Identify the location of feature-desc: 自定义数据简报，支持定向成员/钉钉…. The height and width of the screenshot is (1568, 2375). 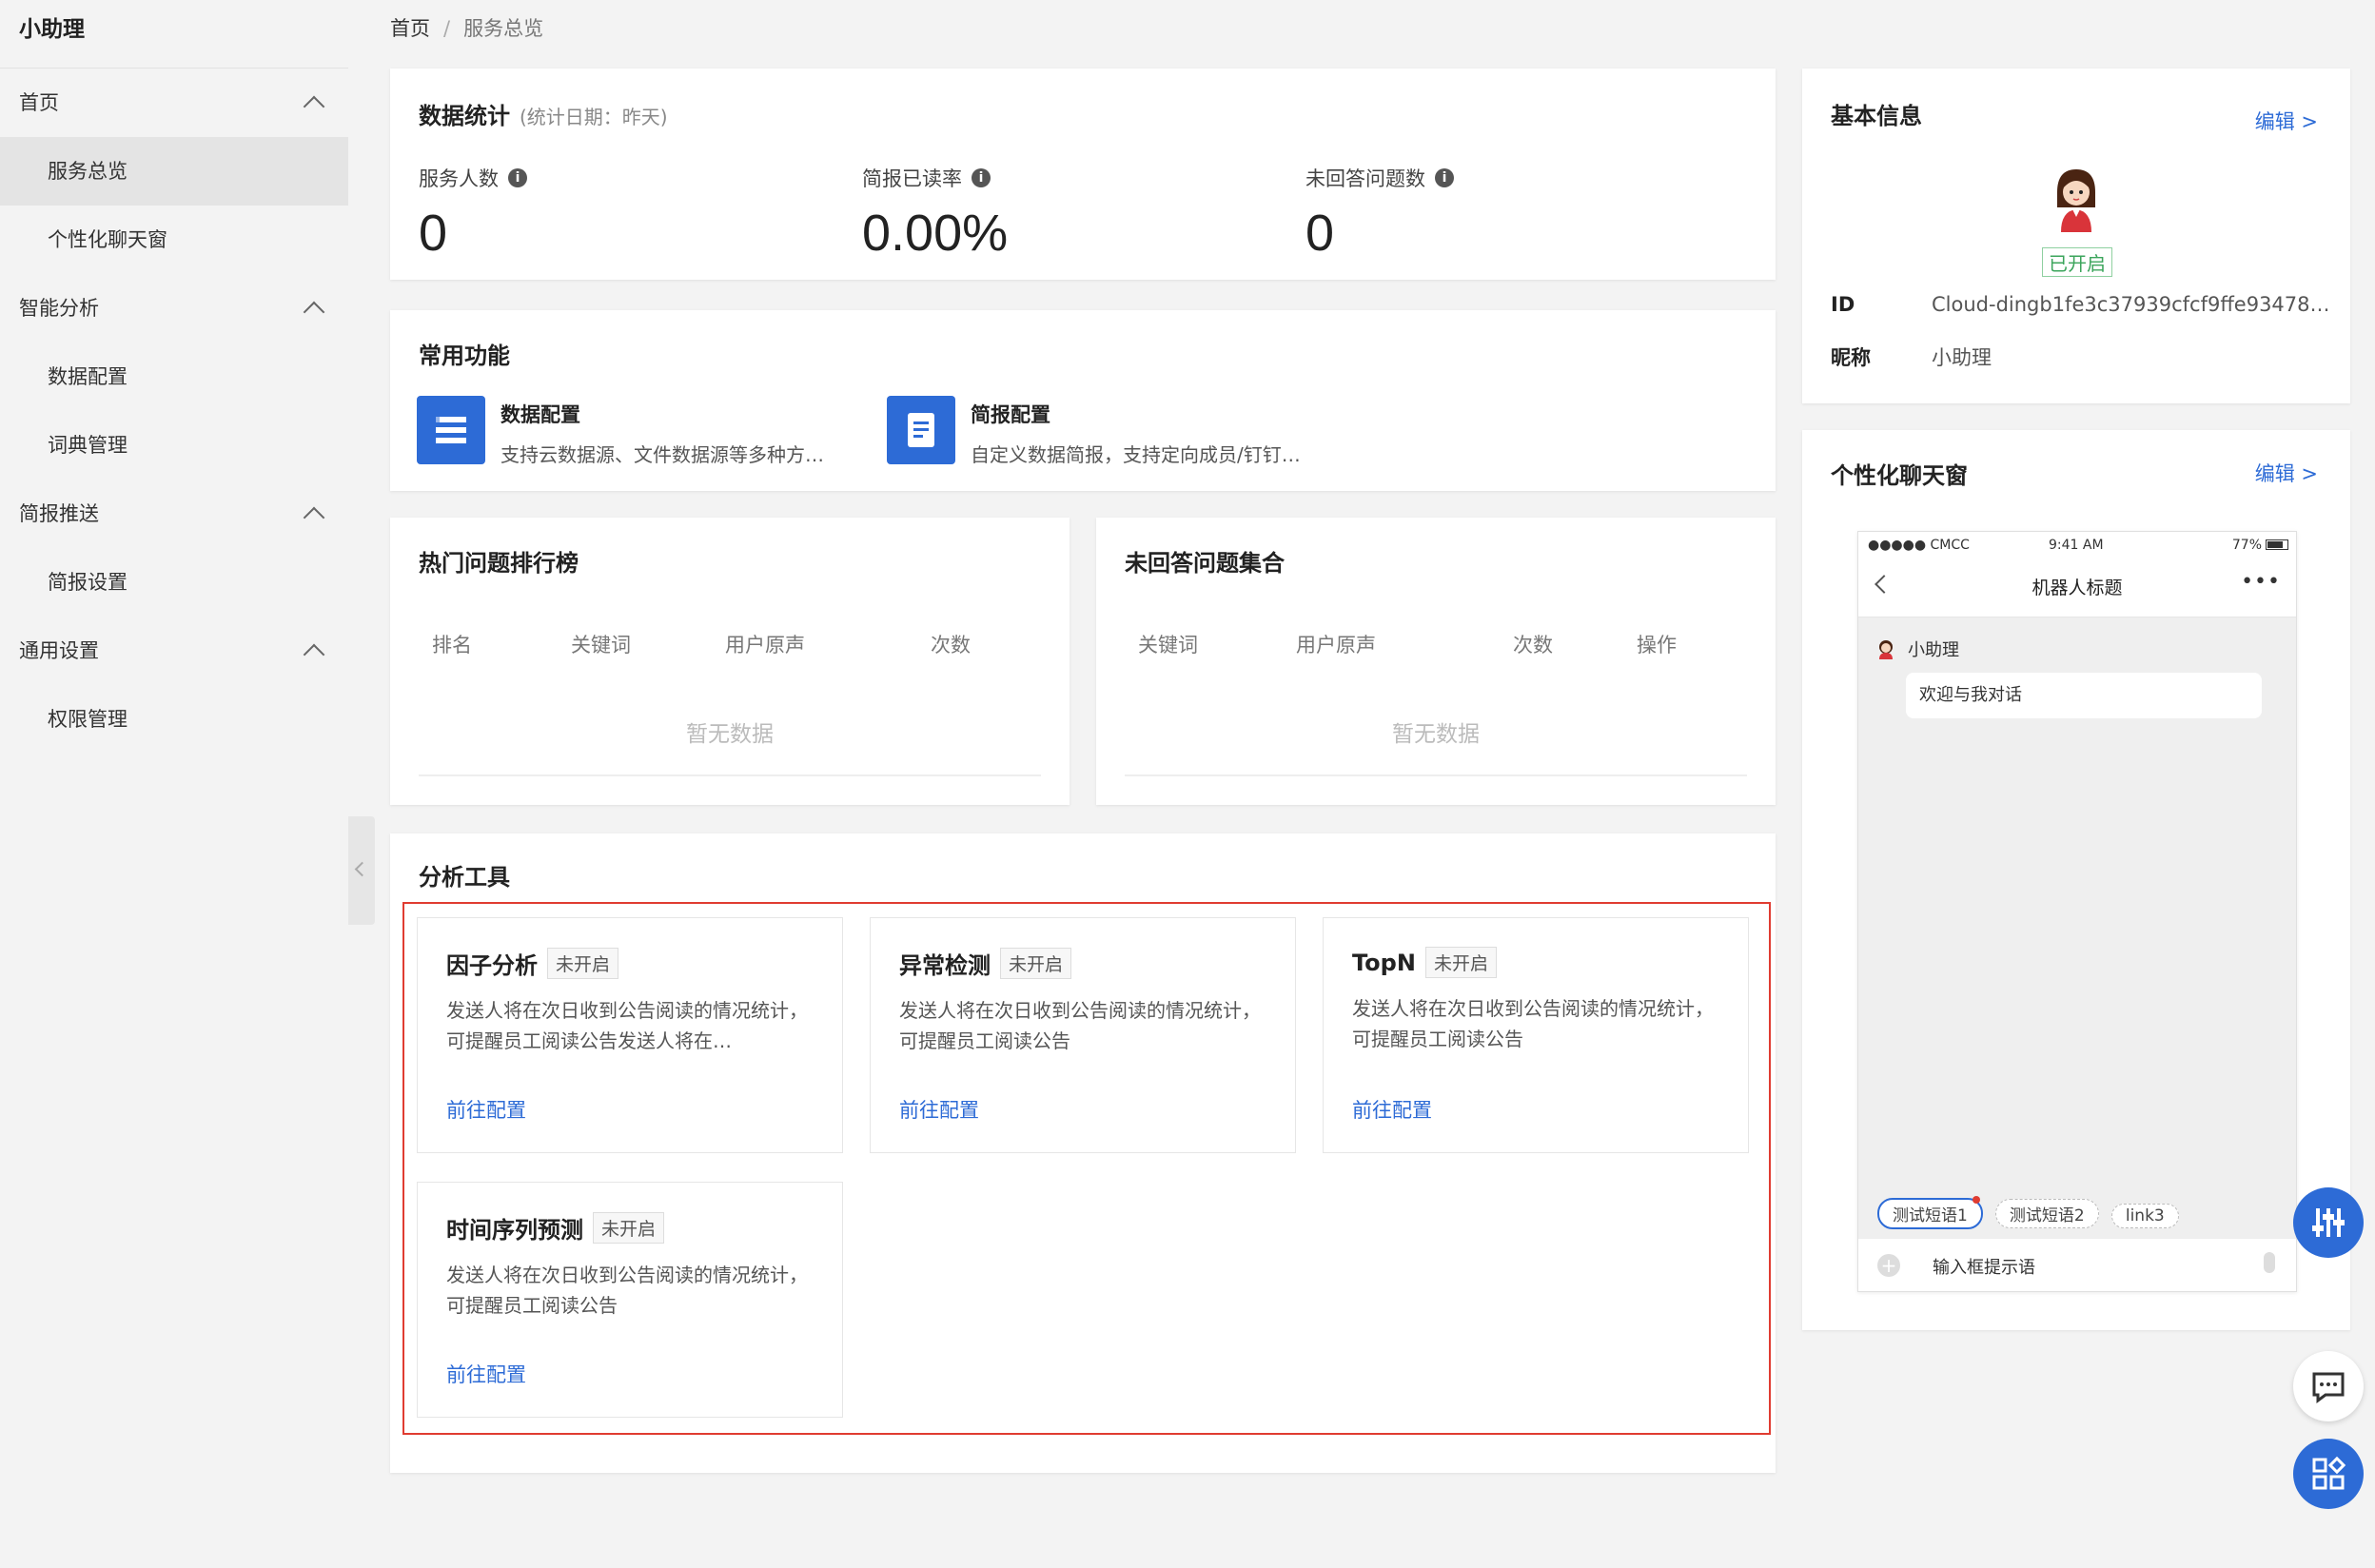
(1136, 454).